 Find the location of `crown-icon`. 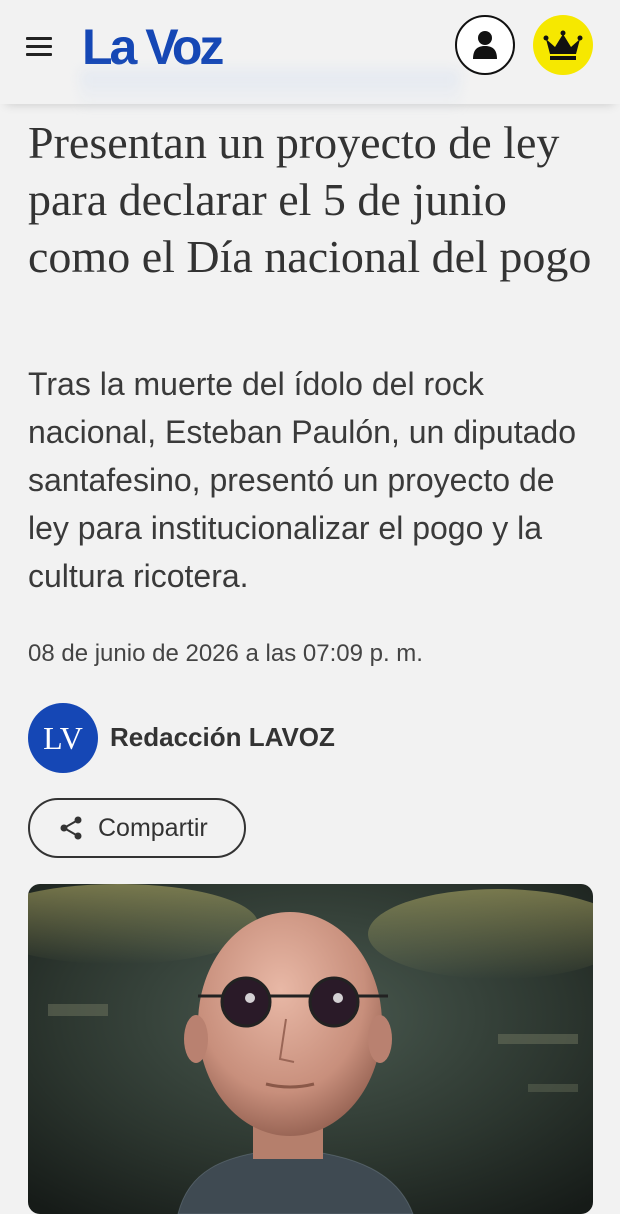

crown-icon is located at coordinates (563, 45).